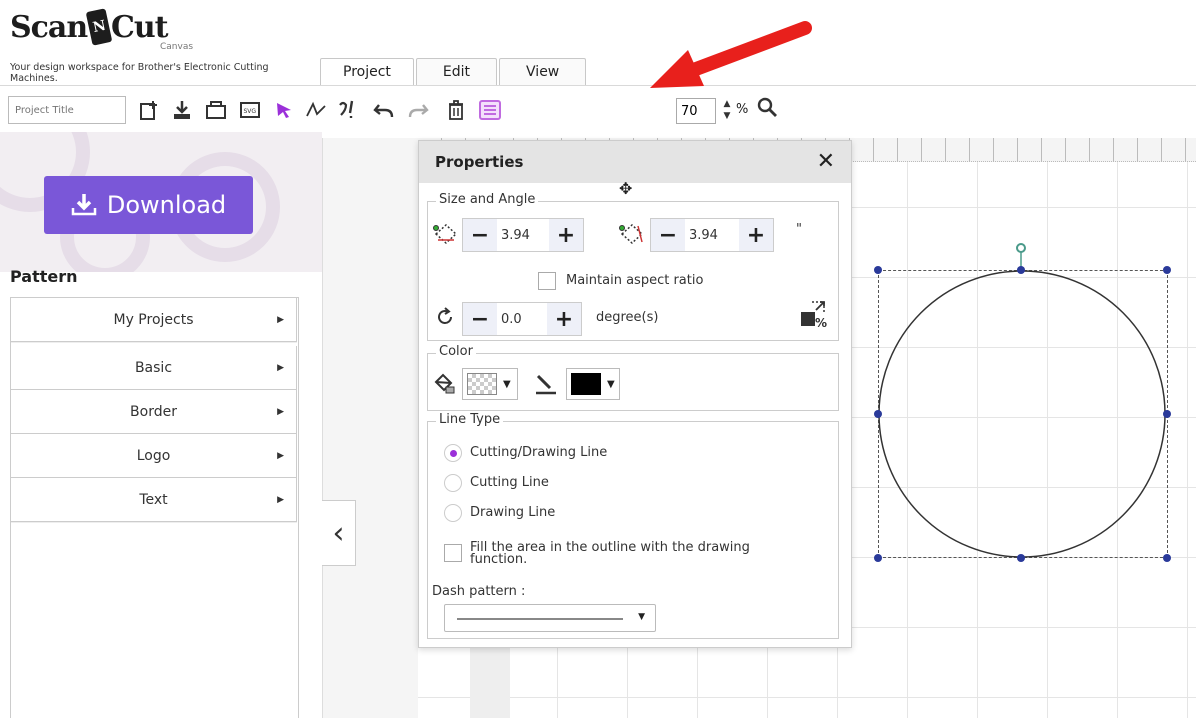 This screenshot has width=1196, height=718. What do you see at coordinates (543, 71) in the screenshot?
I see `tab-view: View` at bounding box center [543, 71].